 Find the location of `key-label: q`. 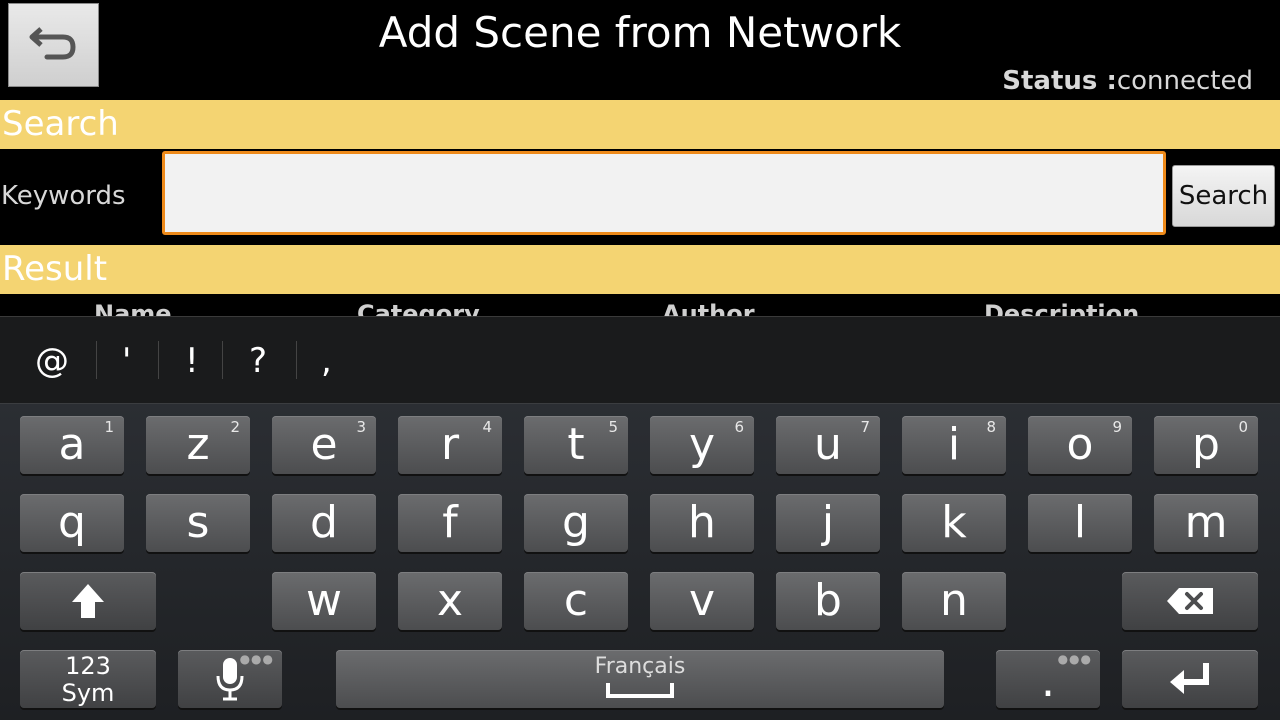

key-label: q is located at coordinates (72, 522).